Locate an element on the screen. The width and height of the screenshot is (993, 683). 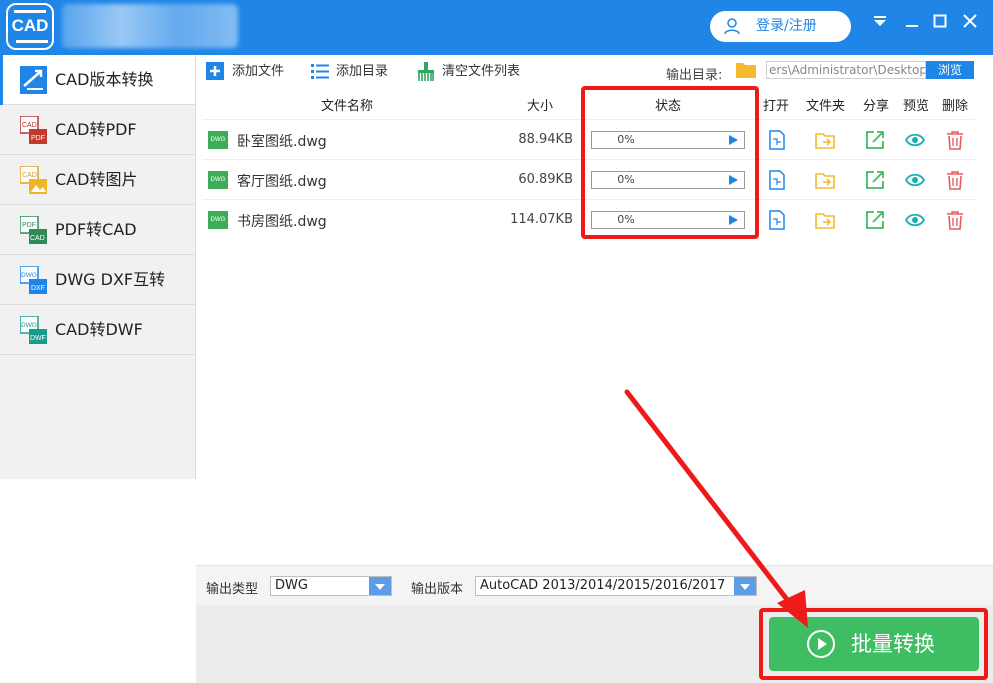
header-open: 打开 is located at coordinates (776, 106).